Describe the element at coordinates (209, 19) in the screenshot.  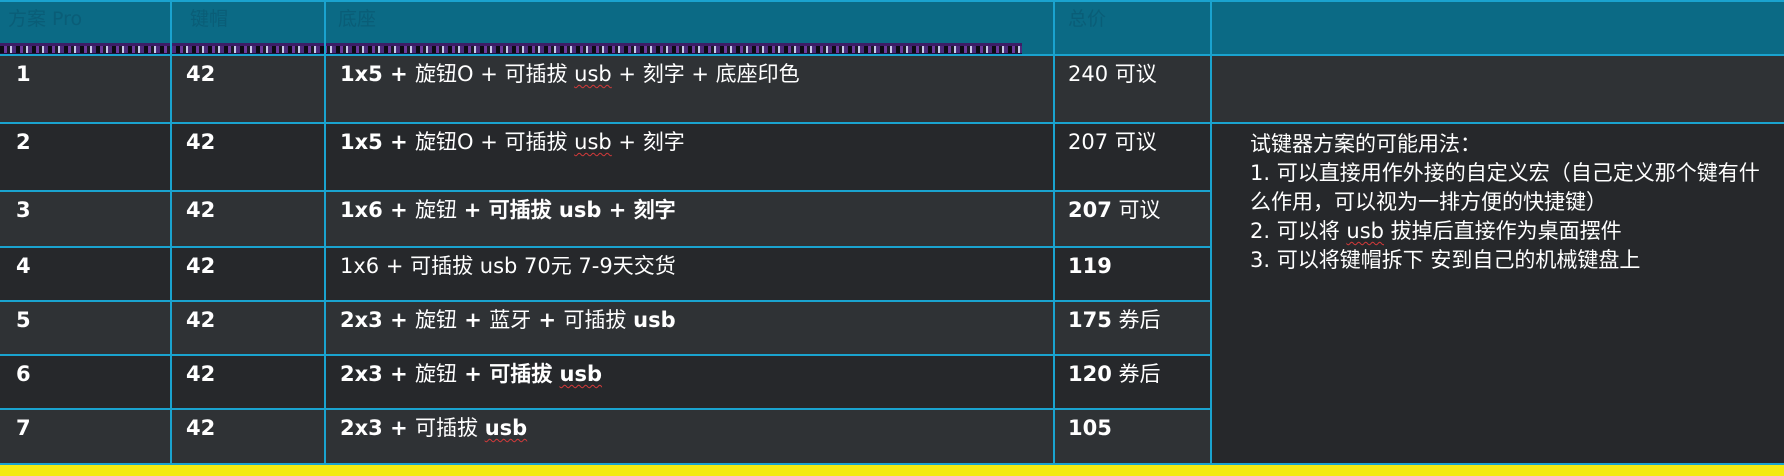
I see `header-keycaps: 键帽` at that location.